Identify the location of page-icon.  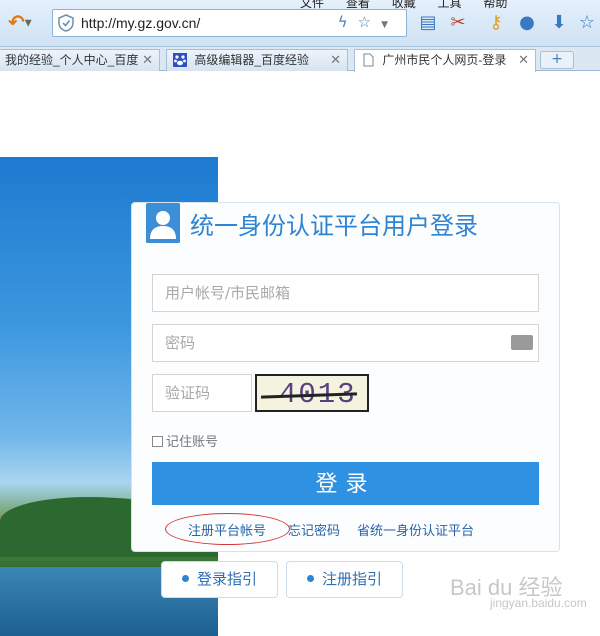
(368, 60).